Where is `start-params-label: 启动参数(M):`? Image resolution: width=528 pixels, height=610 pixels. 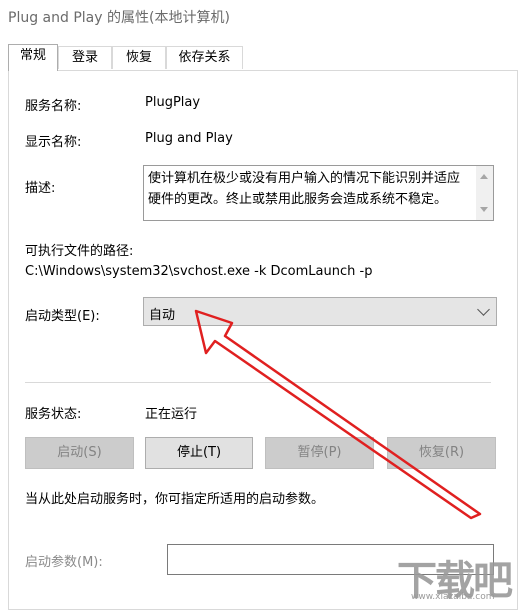
start-params-label: 启动参数(M): is located at coordinates (64, 562).